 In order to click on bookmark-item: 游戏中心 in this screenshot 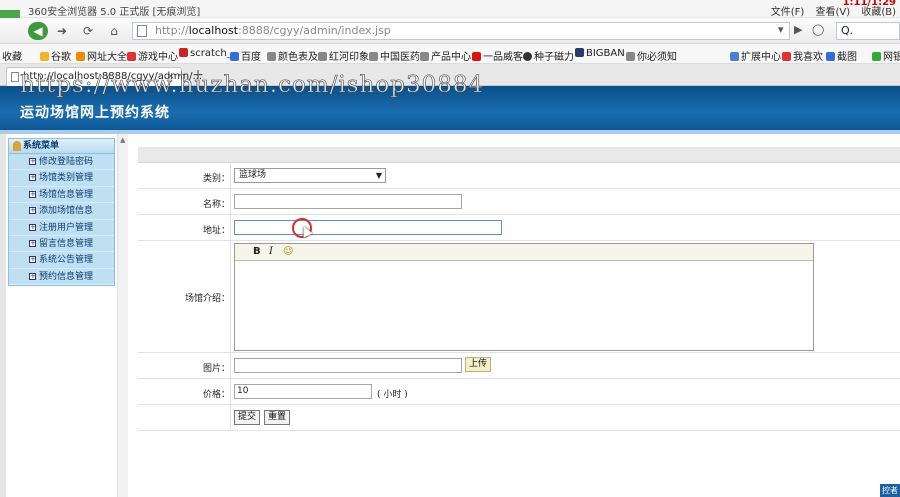, I will do `click(152, 55)`.